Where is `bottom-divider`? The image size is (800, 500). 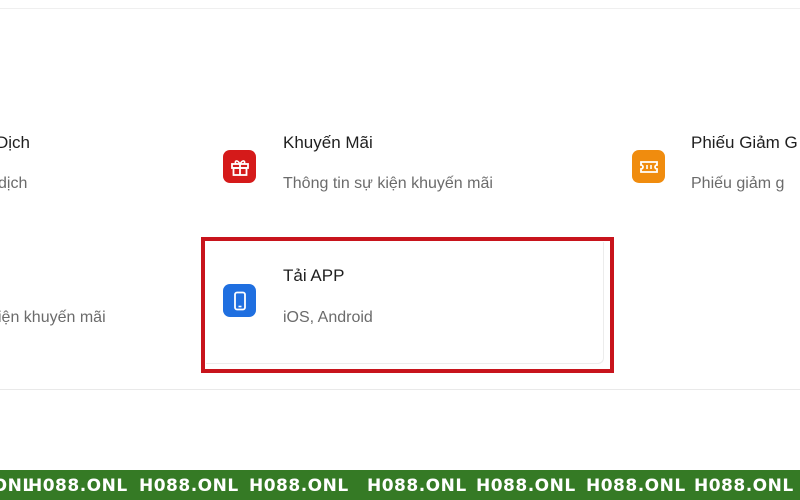 bottom-divider is located at coordinates (400, 389).